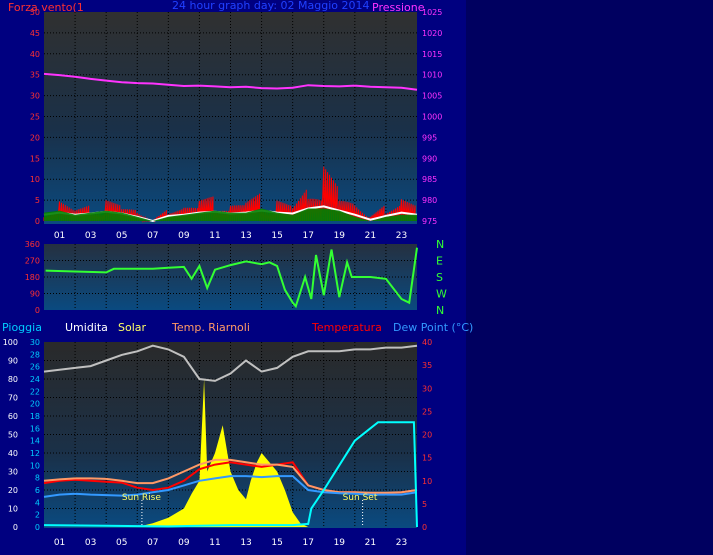  What do you see at coordinates (37, 515) in the screenshot?
I see `y-tick-label: 2` at bounding box center [37, 515].